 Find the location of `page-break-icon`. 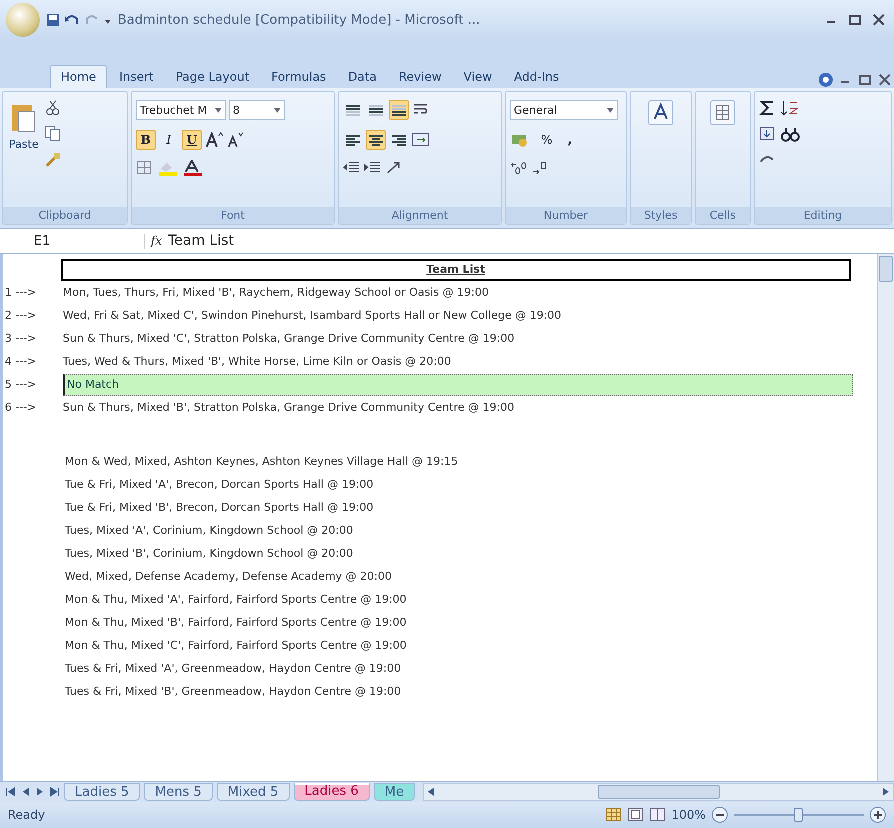

page-break-icon is located at coordinates (658, 815).